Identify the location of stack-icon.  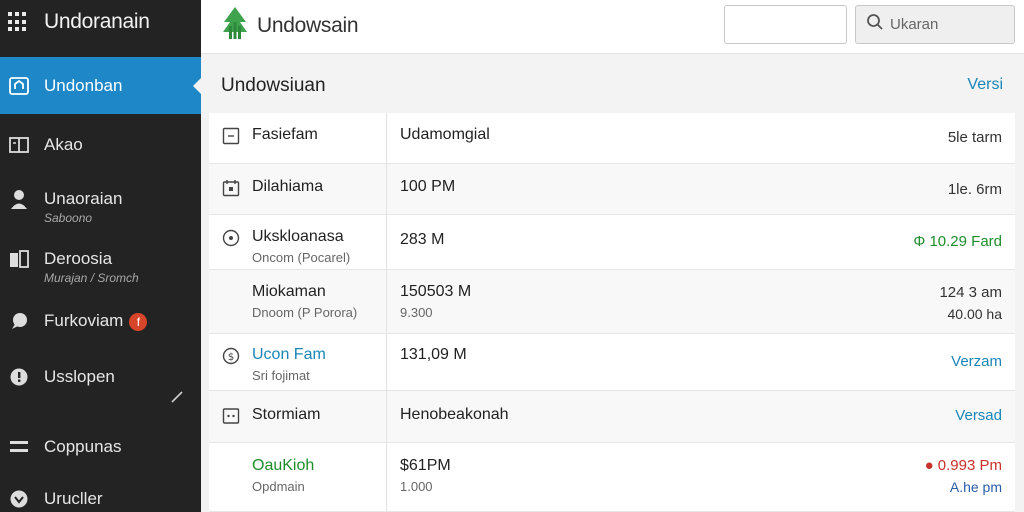
(19, 447).